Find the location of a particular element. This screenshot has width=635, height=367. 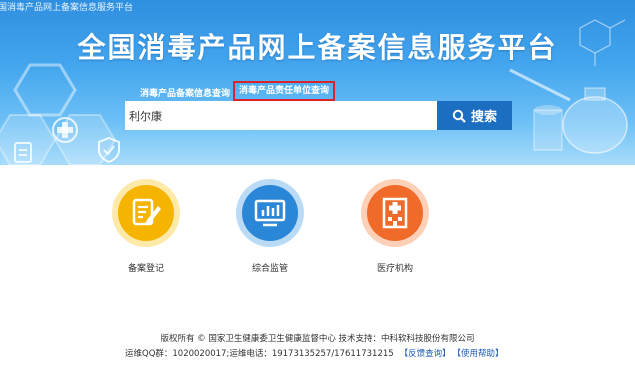

hospital-icon is located at coordinates (395, 213).